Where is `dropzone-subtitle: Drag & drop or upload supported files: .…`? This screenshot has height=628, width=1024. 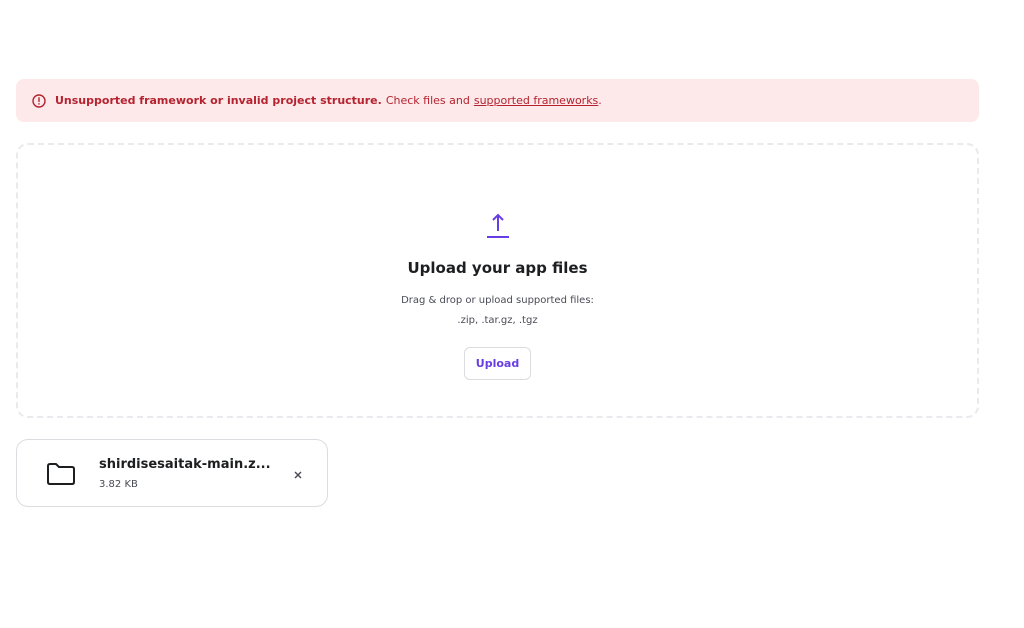 dropzone-subtitle: Drag & drop or upload supported files: .… is located at coordinates (497, 311).